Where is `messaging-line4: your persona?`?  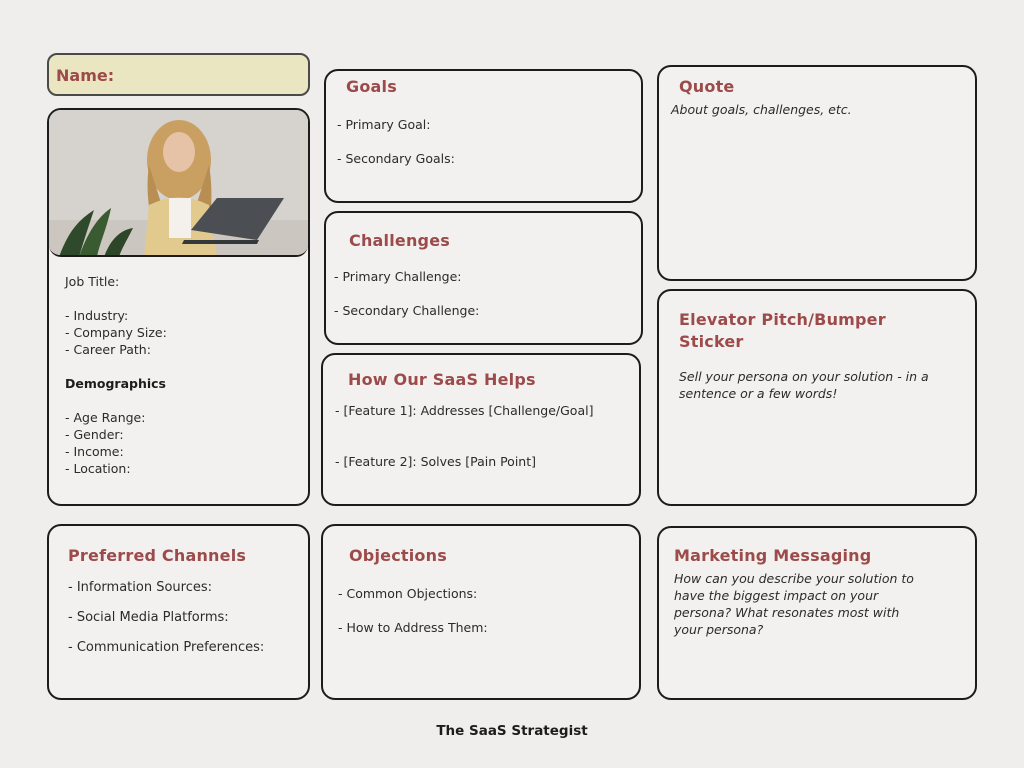
messaging-line4: your persona? is located at coordinates (719, 629).